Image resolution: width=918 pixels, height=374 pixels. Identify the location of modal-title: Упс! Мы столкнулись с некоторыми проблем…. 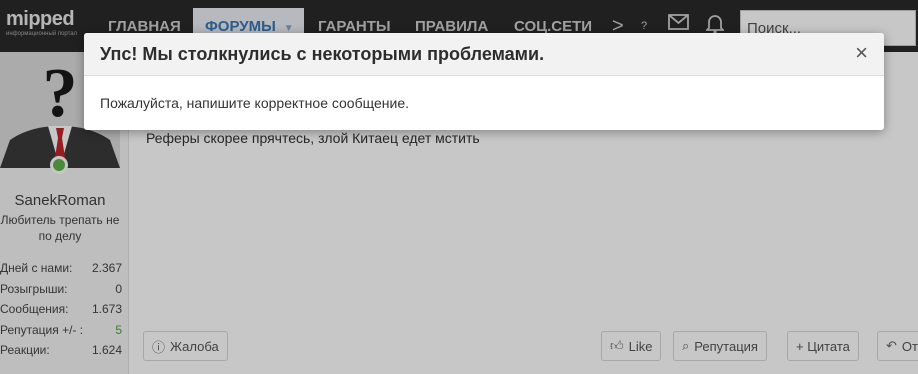
(322, 54).